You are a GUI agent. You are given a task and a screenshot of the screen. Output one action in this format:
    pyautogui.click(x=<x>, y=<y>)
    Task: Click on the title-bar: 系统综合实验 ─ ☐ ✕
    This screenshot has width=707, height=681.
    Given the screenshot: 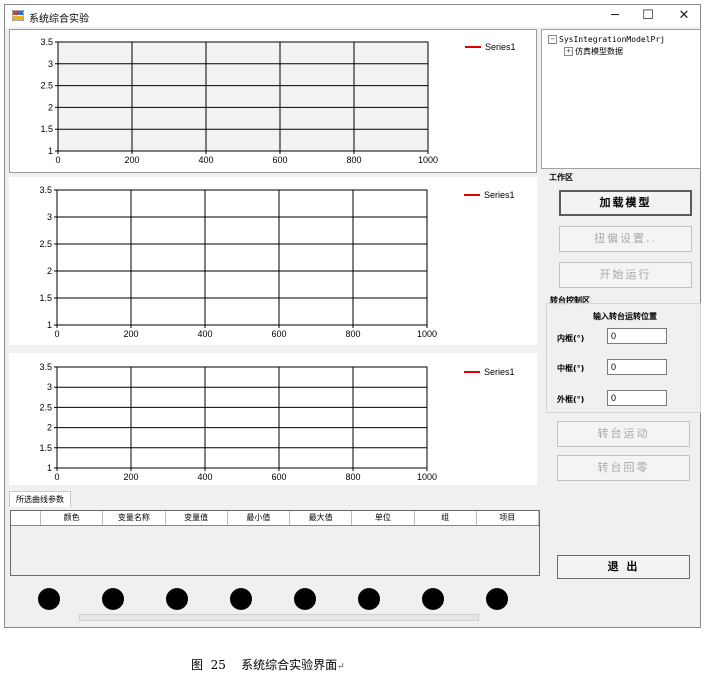 What is the action you would take?
    pyautogui.click(x=352, y=16)
    